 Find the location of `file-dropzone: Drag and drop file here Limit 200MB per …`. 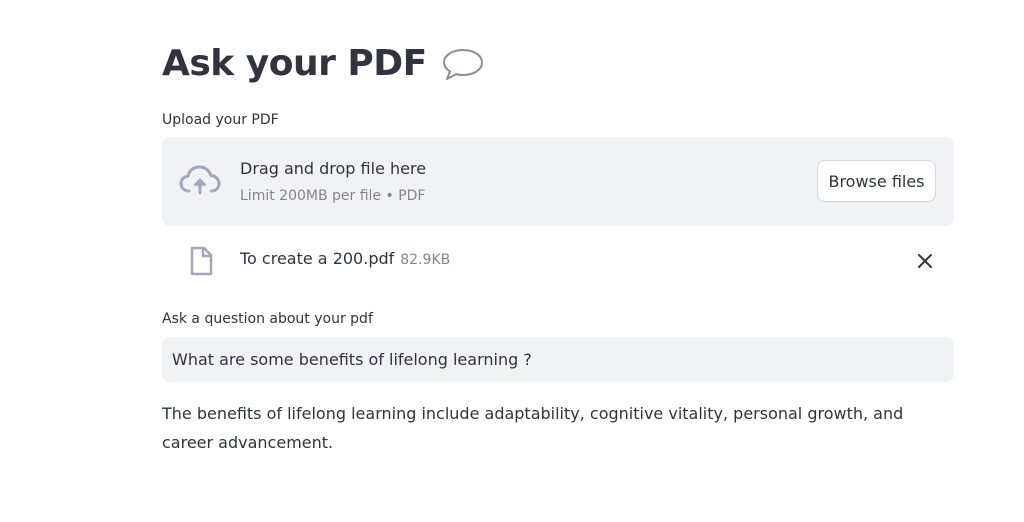

file-dropzone: Drag and drop file here Limit 200MB per … is located at coordinates (558, 181).